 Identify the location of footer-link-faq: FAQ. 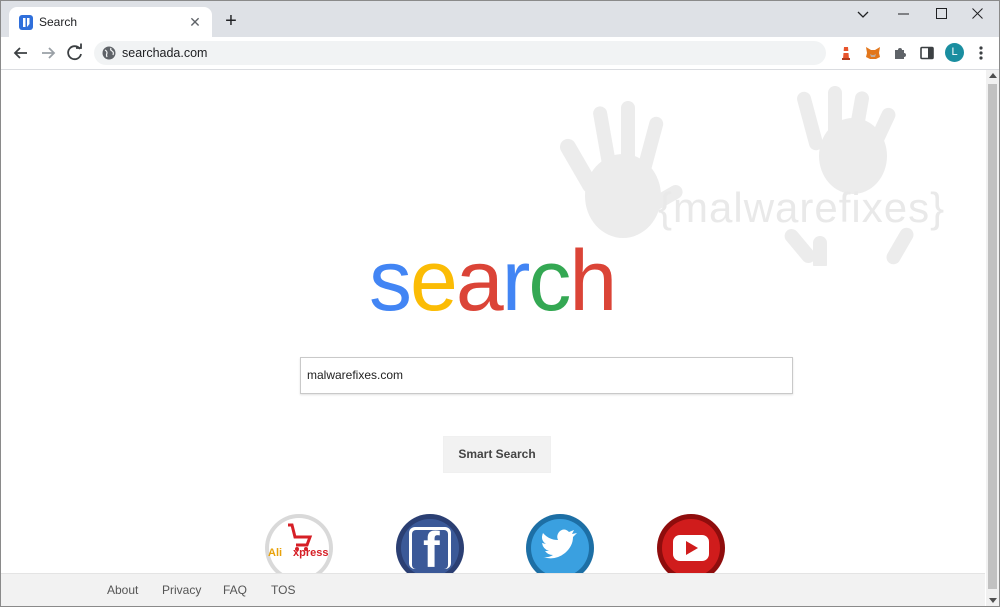
(235, 590).